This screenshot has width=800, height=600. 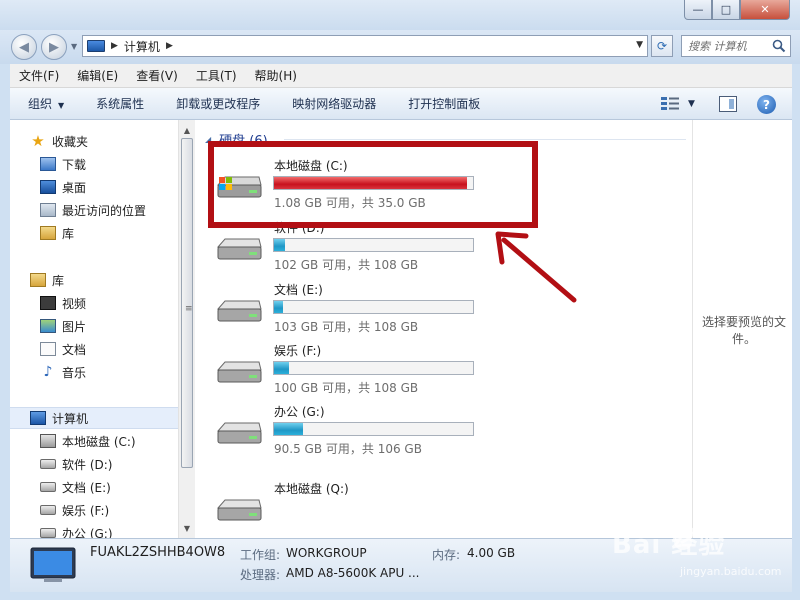 What do you see at coordinates (187, 303) in the screenshot?
I see `scrollbar-thumb: ≡` at bounding box center [187, 303].